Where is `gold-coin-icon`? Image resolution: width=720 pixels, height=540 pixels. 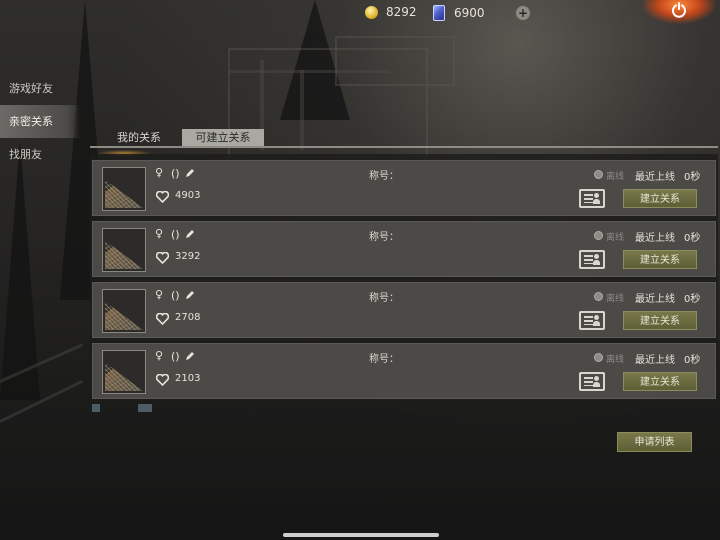 gold-coin-icon is located at coordinates (371, 12).